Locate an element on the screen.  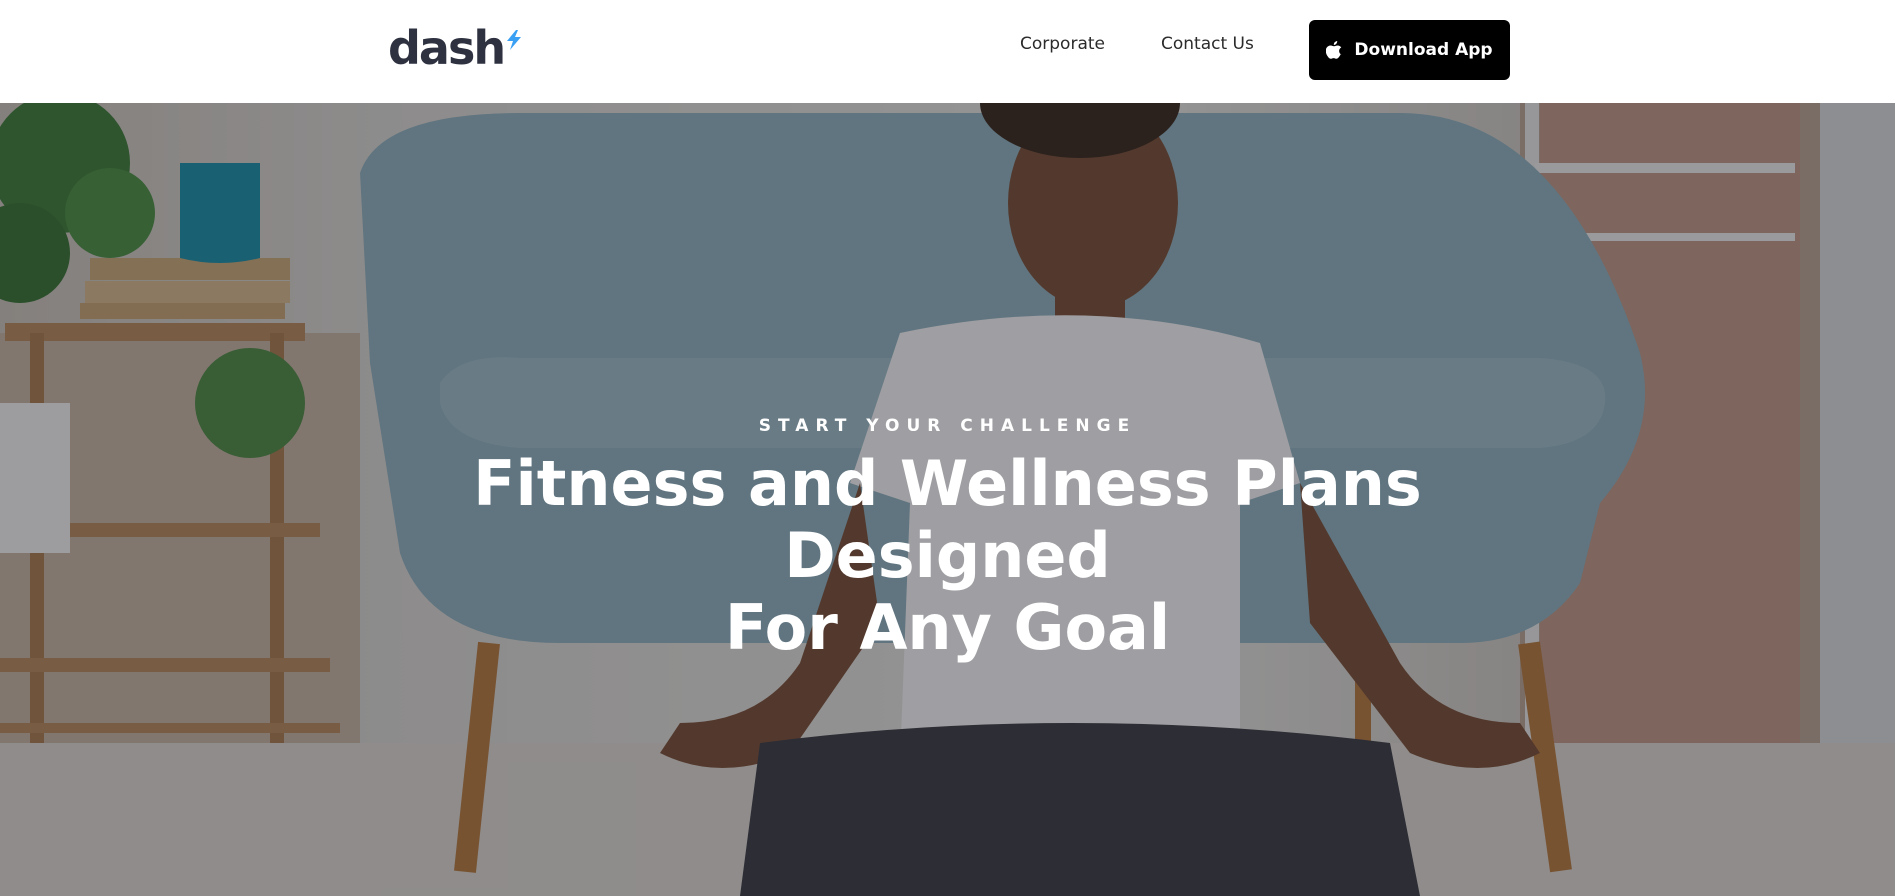
apple-icon is located at coordinates (1334, 50).